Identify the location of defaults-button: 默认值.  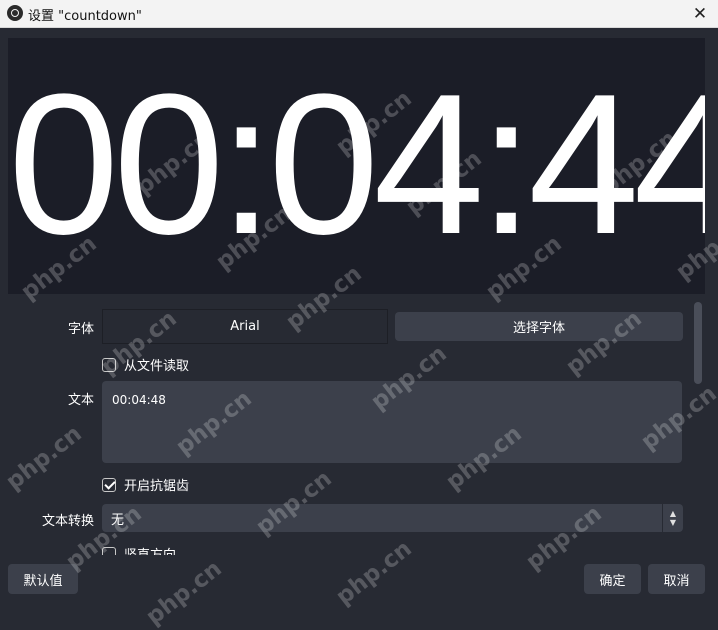
(43, 579).